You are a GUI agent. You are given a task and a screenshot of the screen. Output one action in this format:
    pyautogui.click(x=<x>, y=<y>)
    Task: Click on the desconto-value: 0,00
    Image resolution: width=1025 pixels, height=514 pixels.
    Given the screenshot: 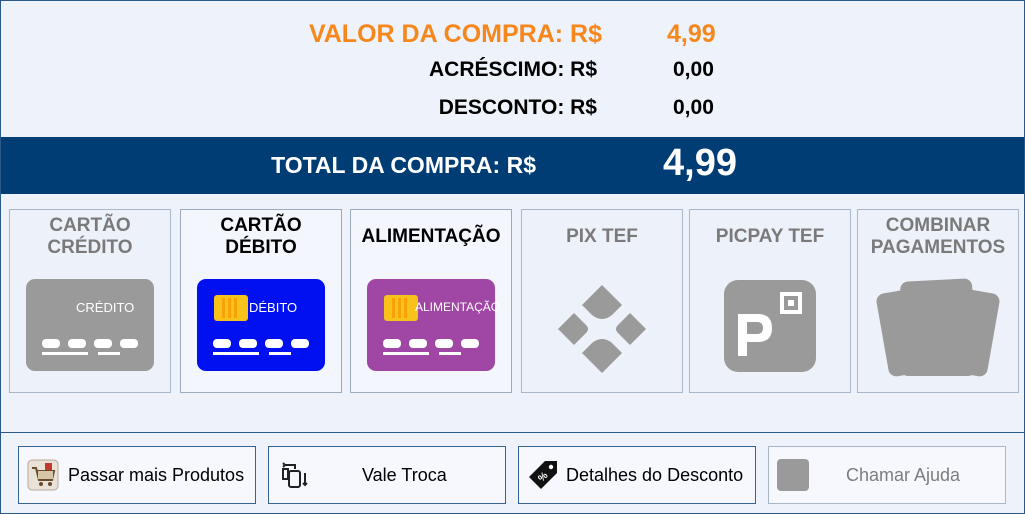 What is the action you would take?
    pyautogui.click(x=693, y=107)
    